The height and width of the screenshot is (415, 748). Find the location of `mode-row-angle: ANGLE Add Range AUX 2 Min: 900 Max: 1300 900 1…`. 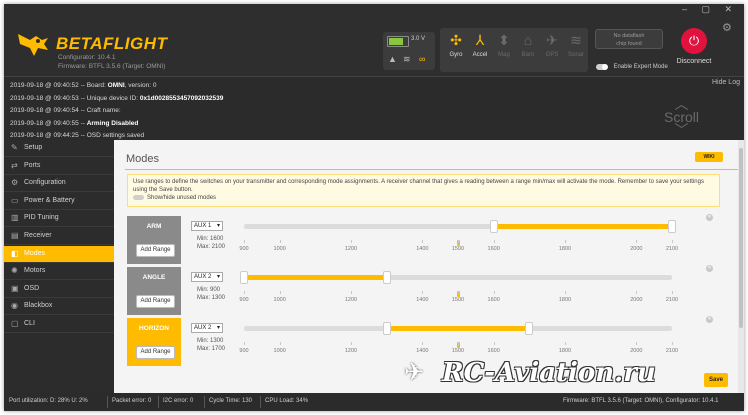

mode-row-angle: ANGLE Add Range AUX 2 Min: 900 Max: 1300 900 1… is located at coordinates (424, 290).